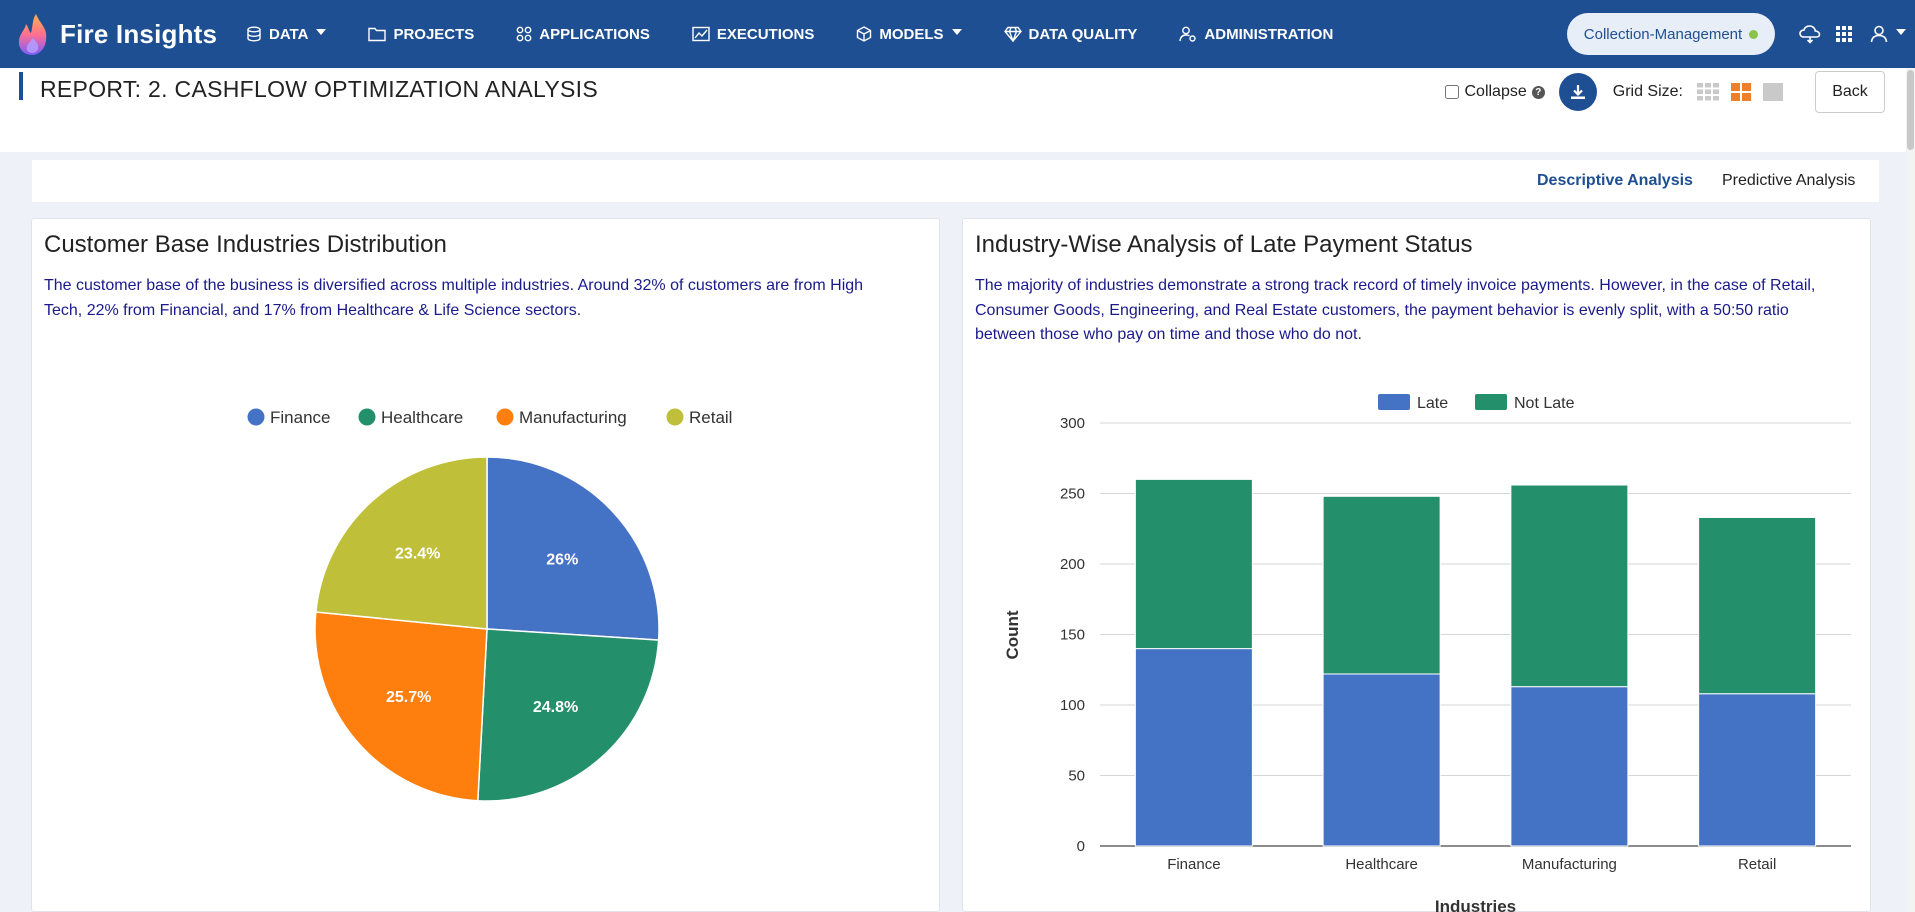 Image resolution: width=1915 pixels, height=912 pixels. I want to click on y-tick-label: 300, so click(1072, 423).